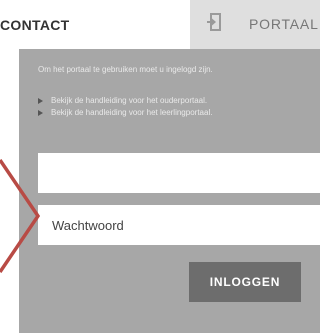 The image size is (320, 333). What do you see at coordinates (245, 282) in the screenshot?
I see `login-button: INLOGGEN` at bounding box center [245, 282].